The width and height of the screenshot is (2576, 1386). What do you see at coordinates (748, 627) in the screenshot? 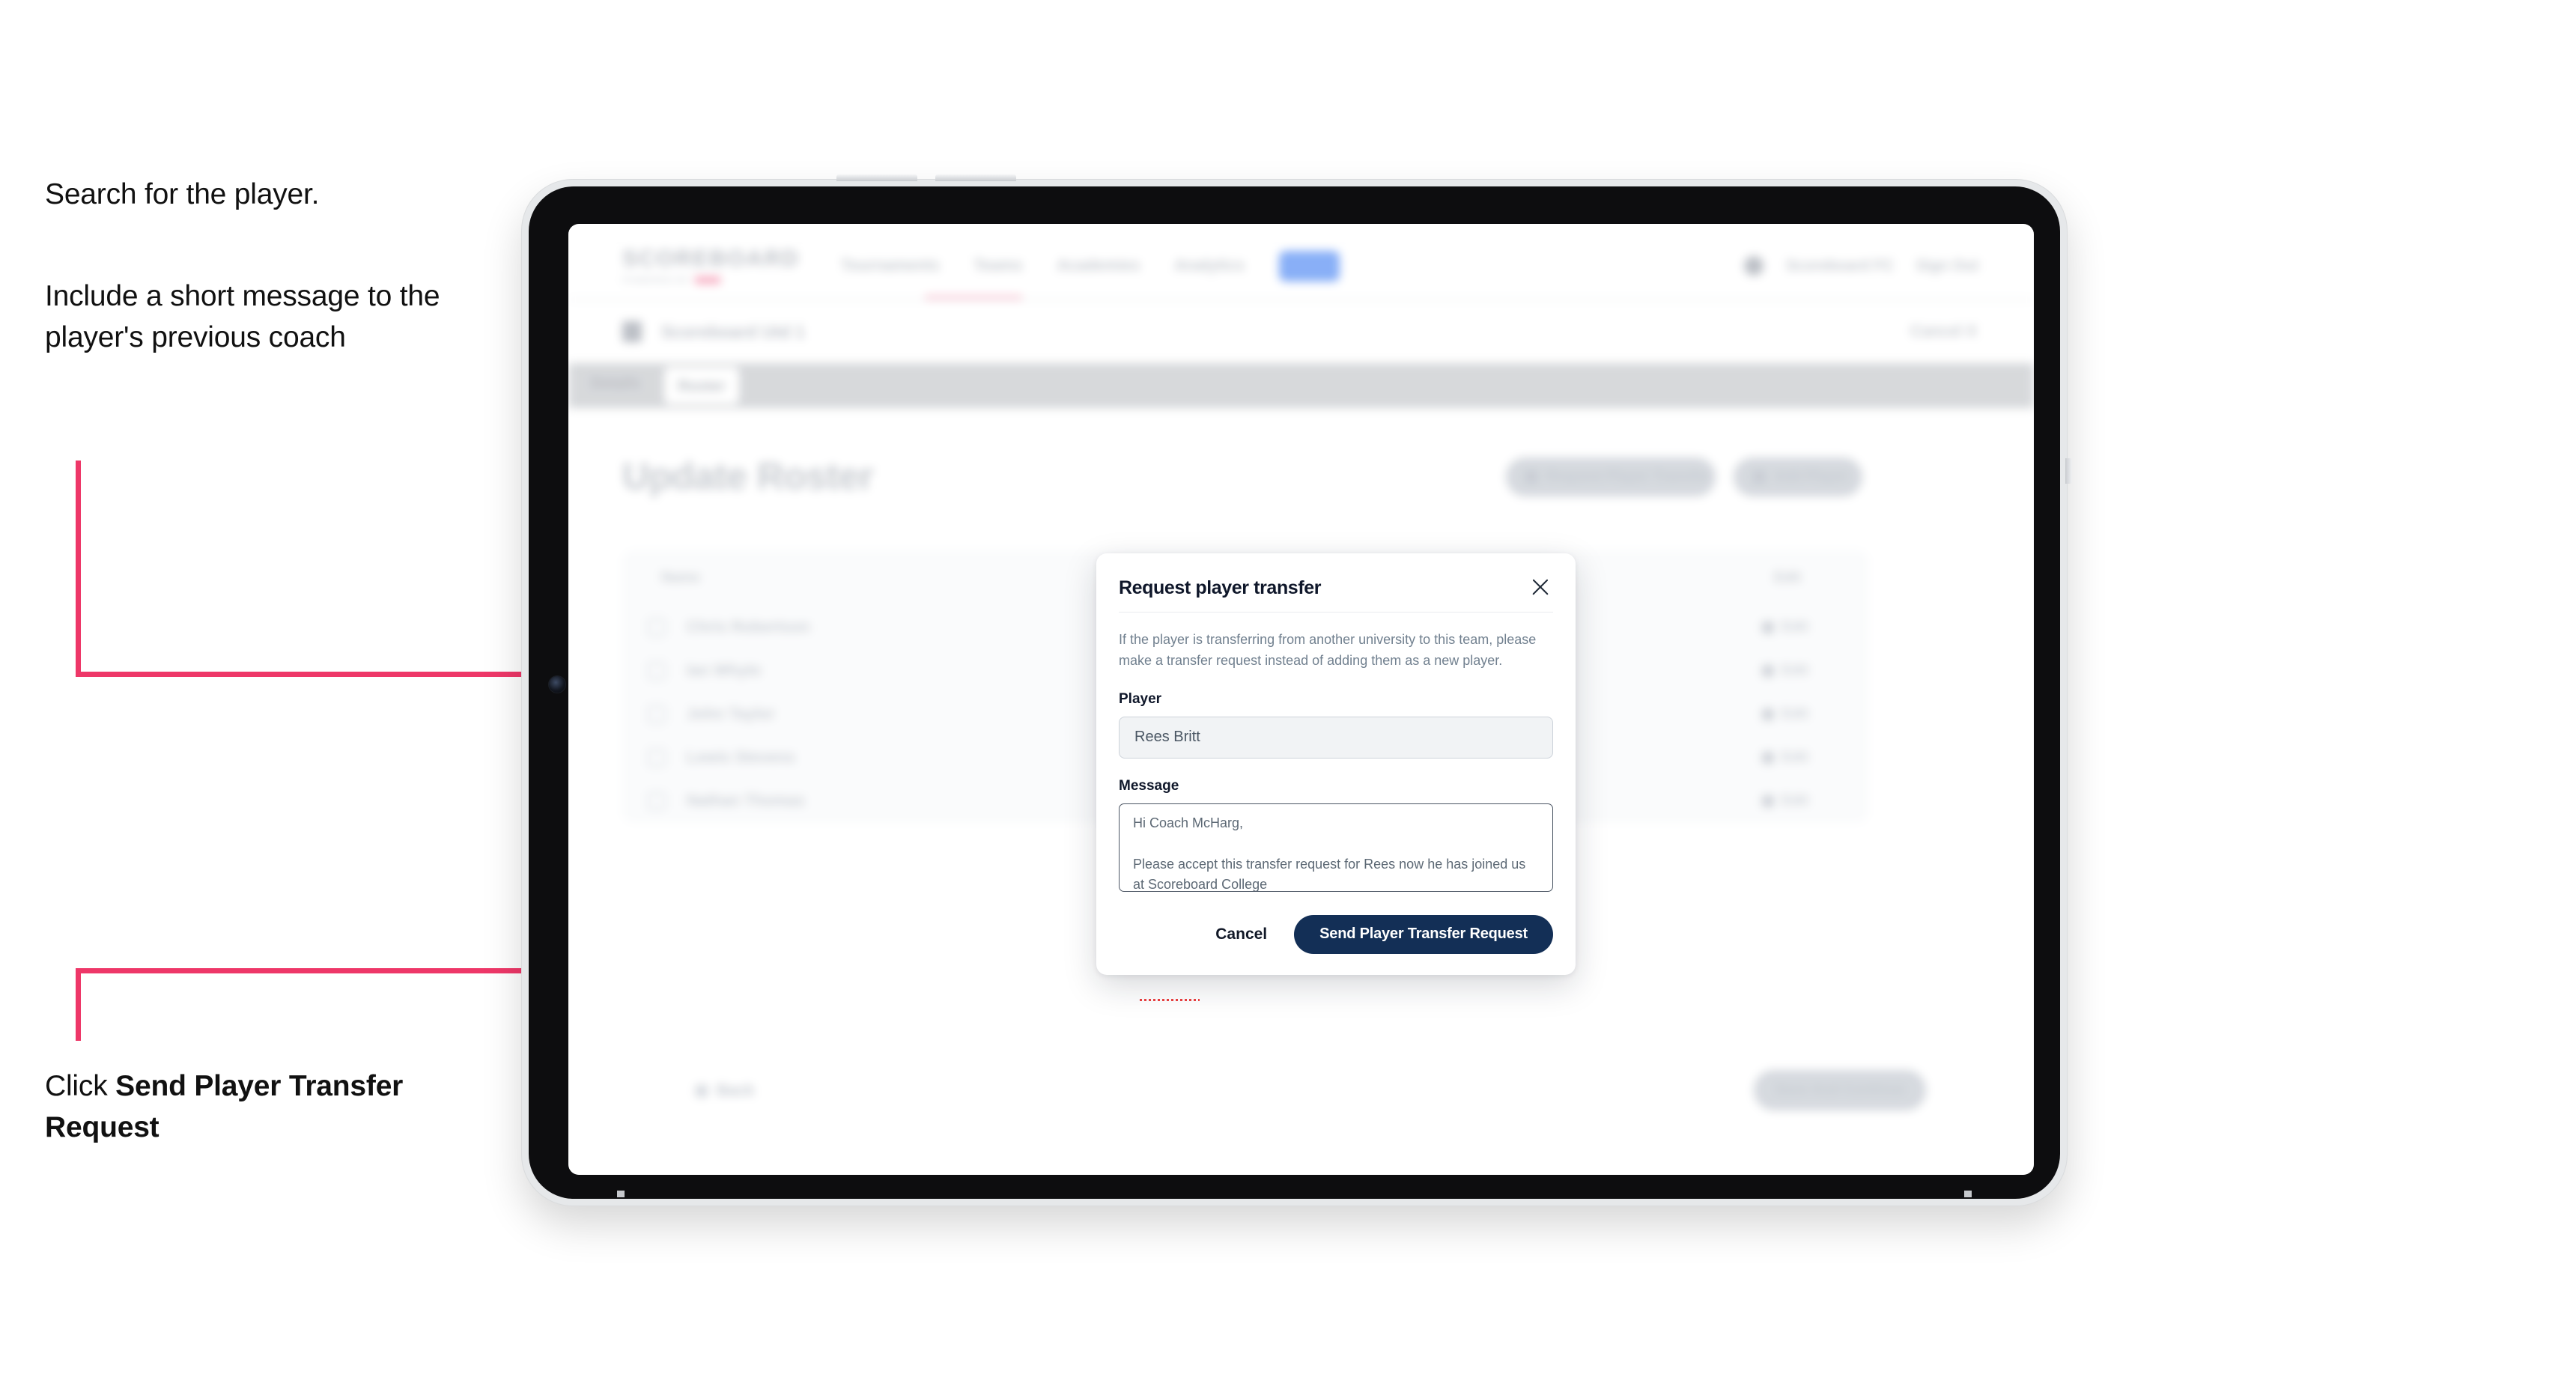
I see `player-name: Chris Robertson` at bounding box center [748, 627].